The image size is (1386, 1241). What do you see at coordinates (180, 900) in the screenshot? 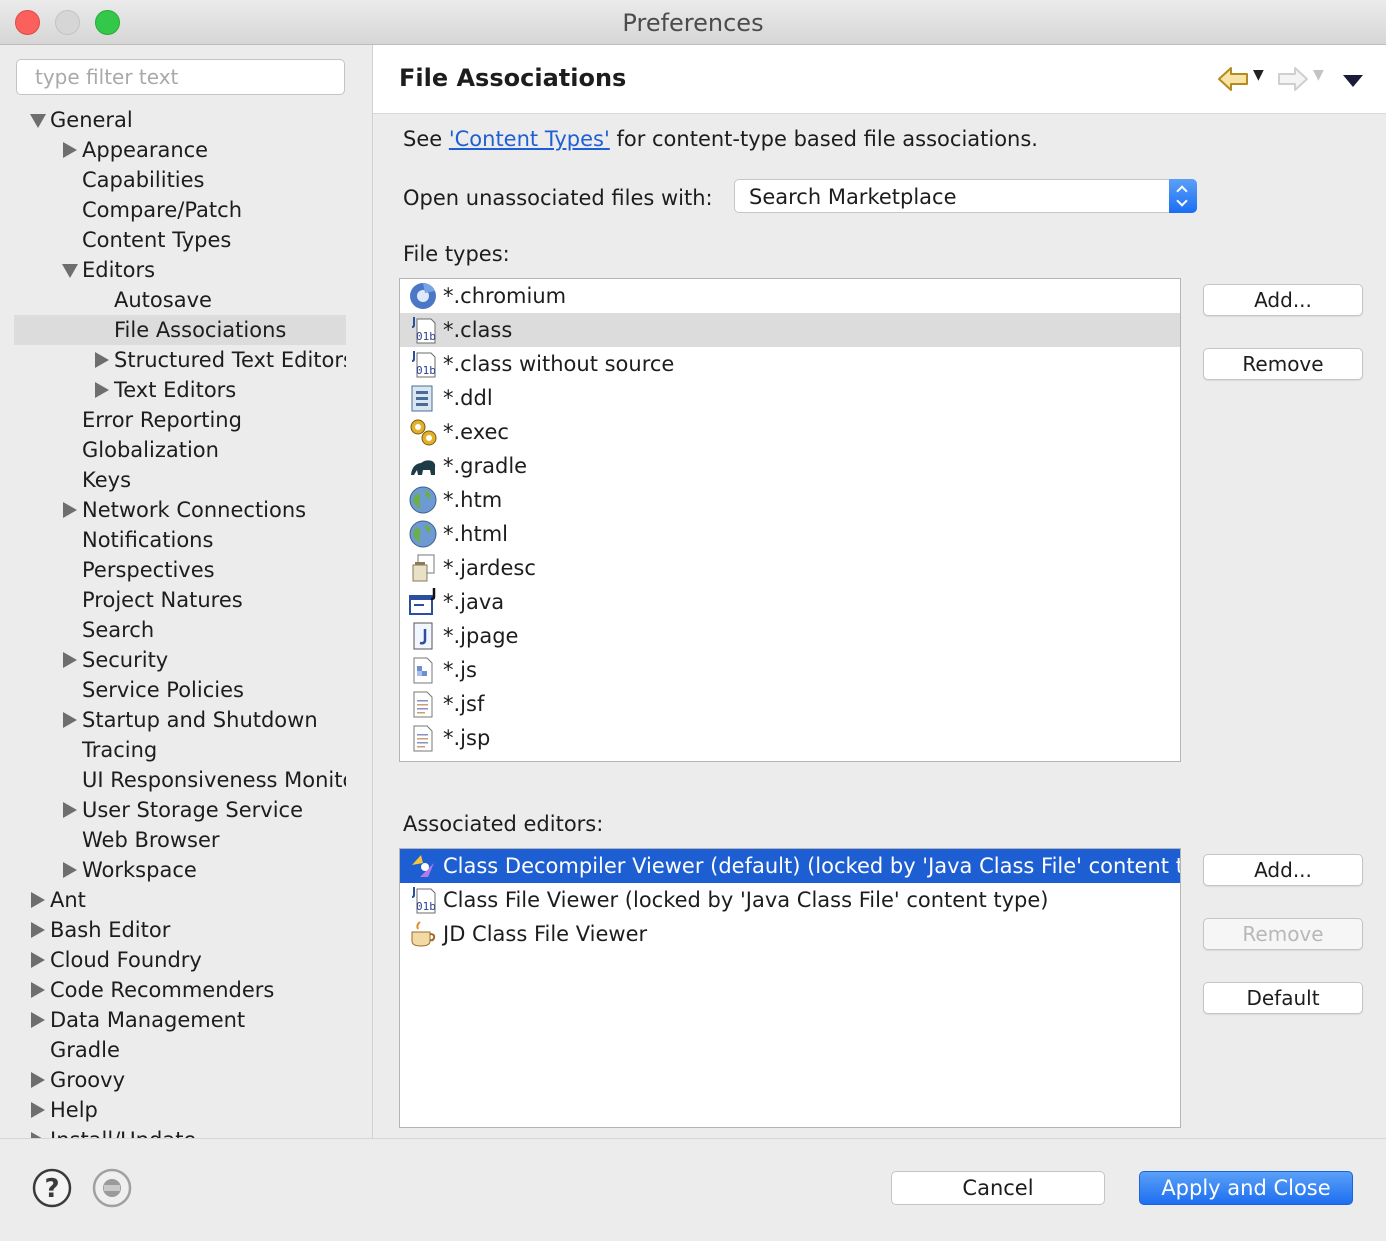
I see `tree-item: Ant` at bounding box center [180, 900].